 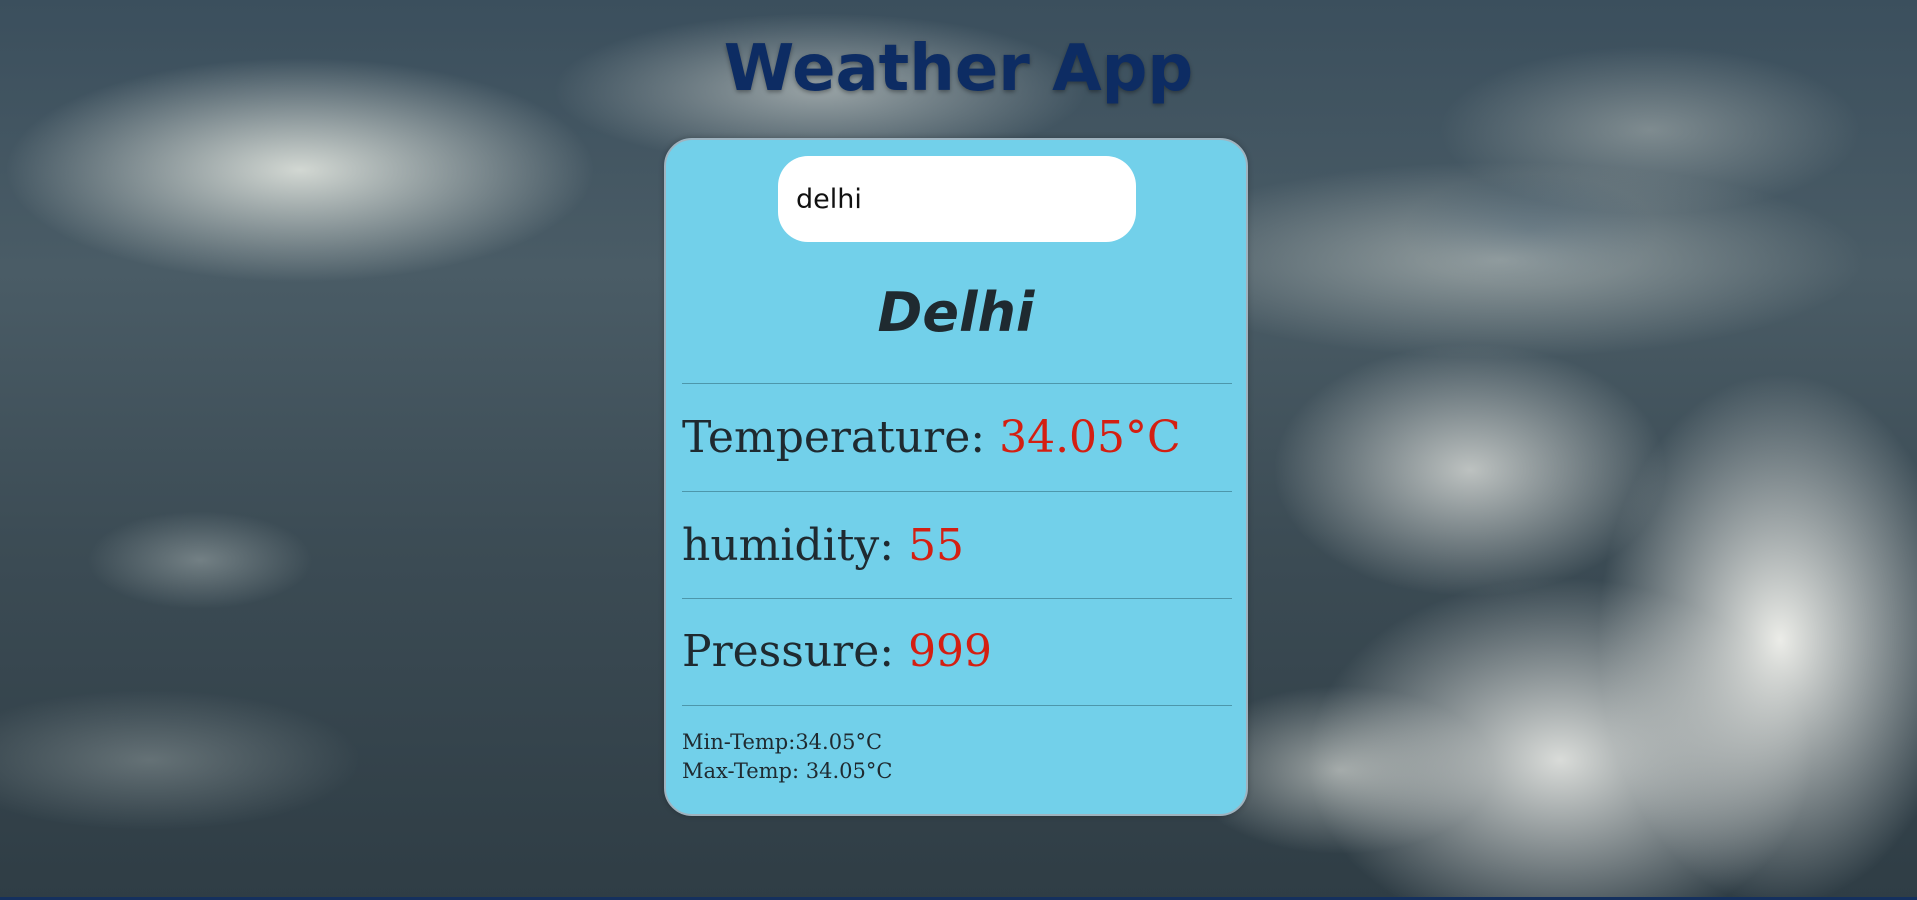 I want to click on pressure-row: Pressure: 999, so click(x=957, y=652).